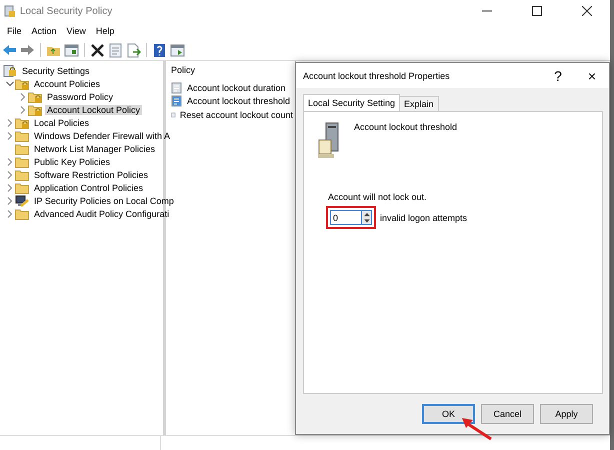  I want to click on tab: Explain, so click(419, 103).